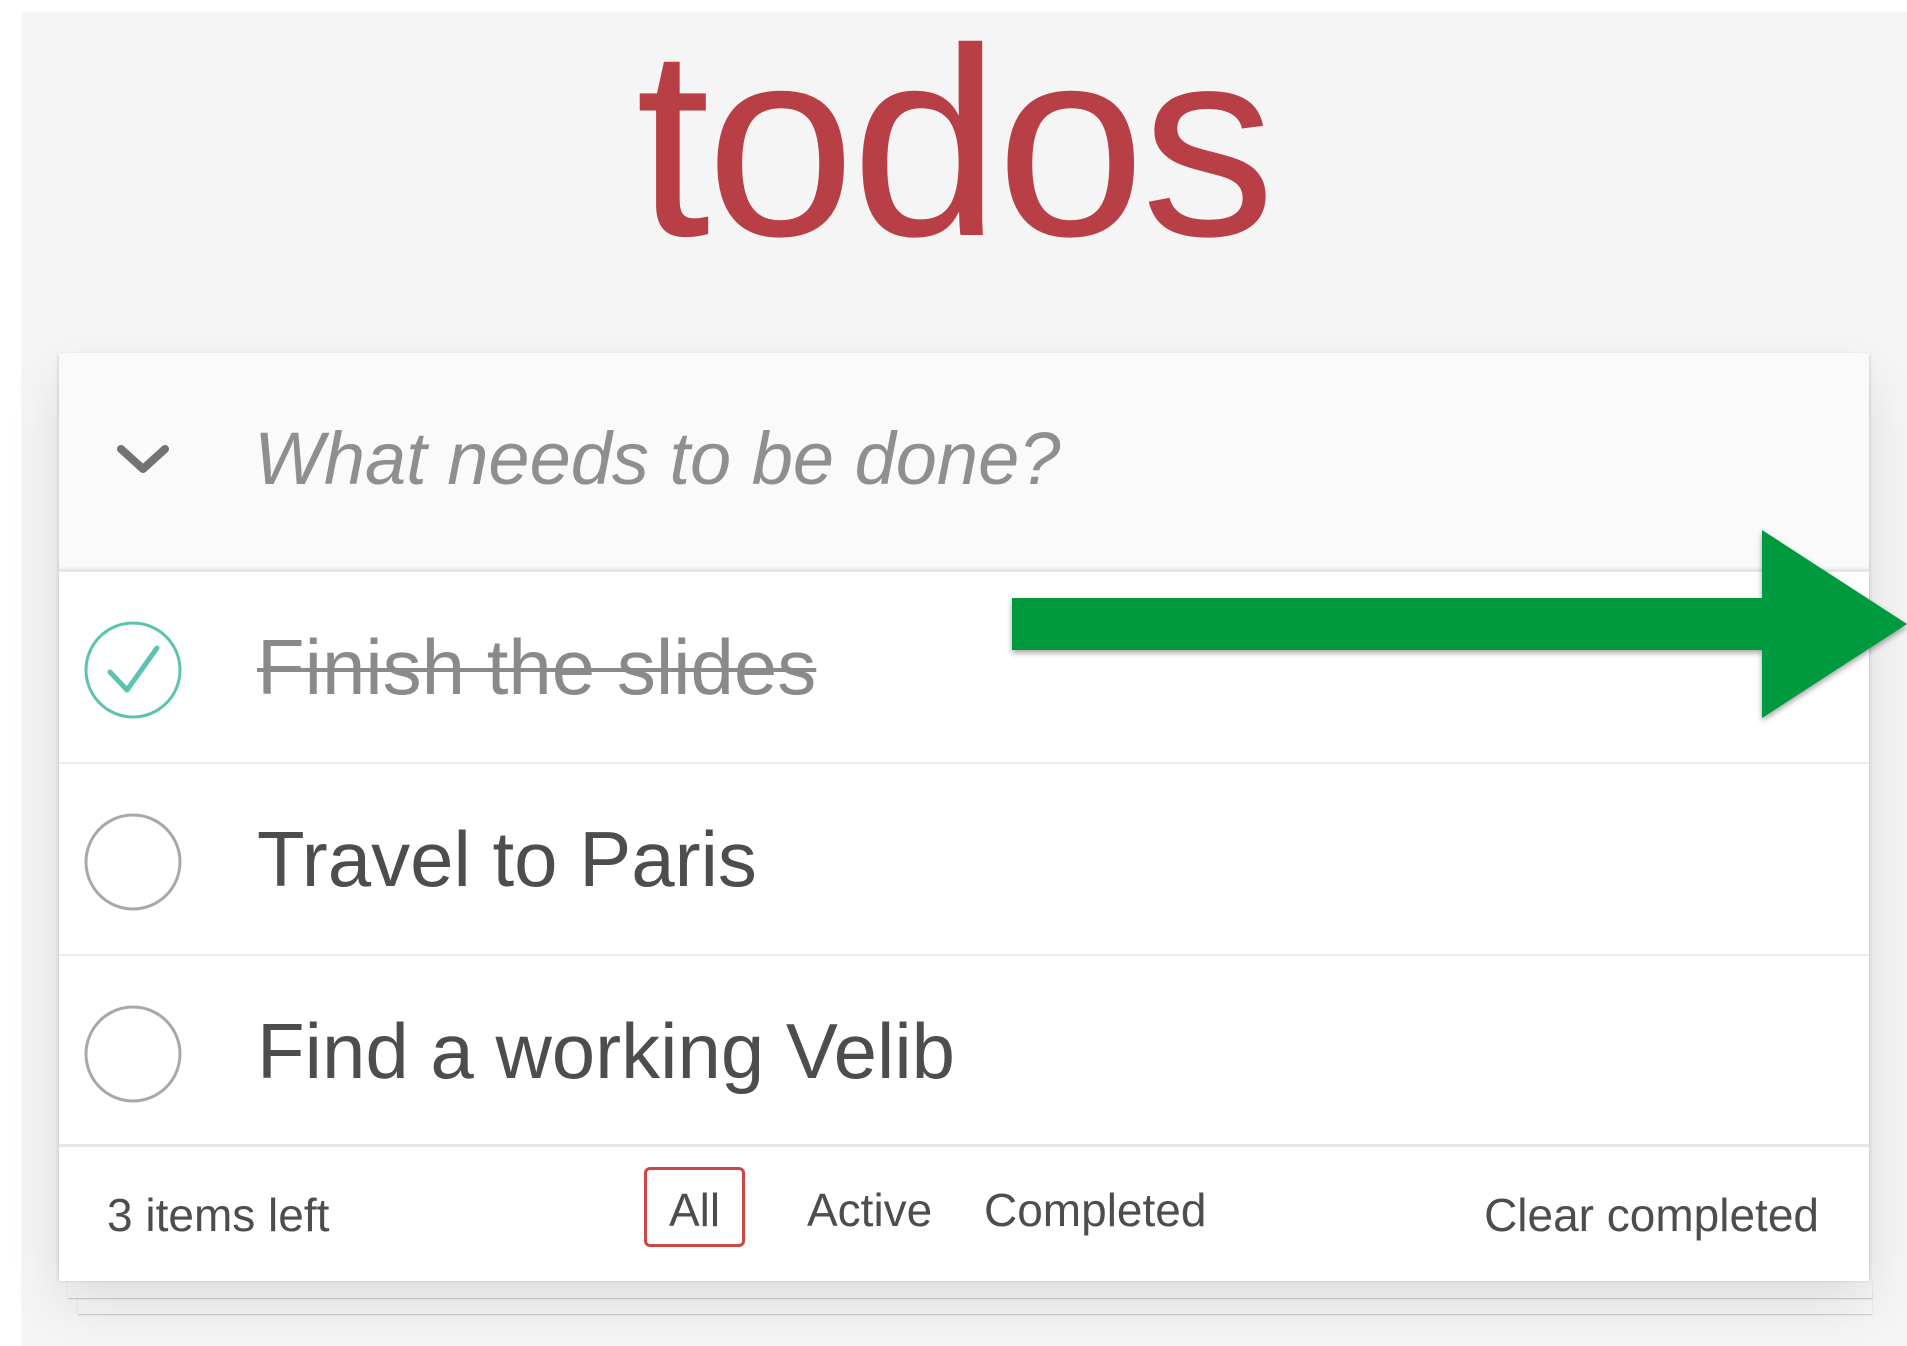 Image resolution: width=1907 pixels, height=1346 pixels. What do you see at coordinates (955, 146) in the screenshot?
I see `app-title: todos` at bounding box center [955, 146].